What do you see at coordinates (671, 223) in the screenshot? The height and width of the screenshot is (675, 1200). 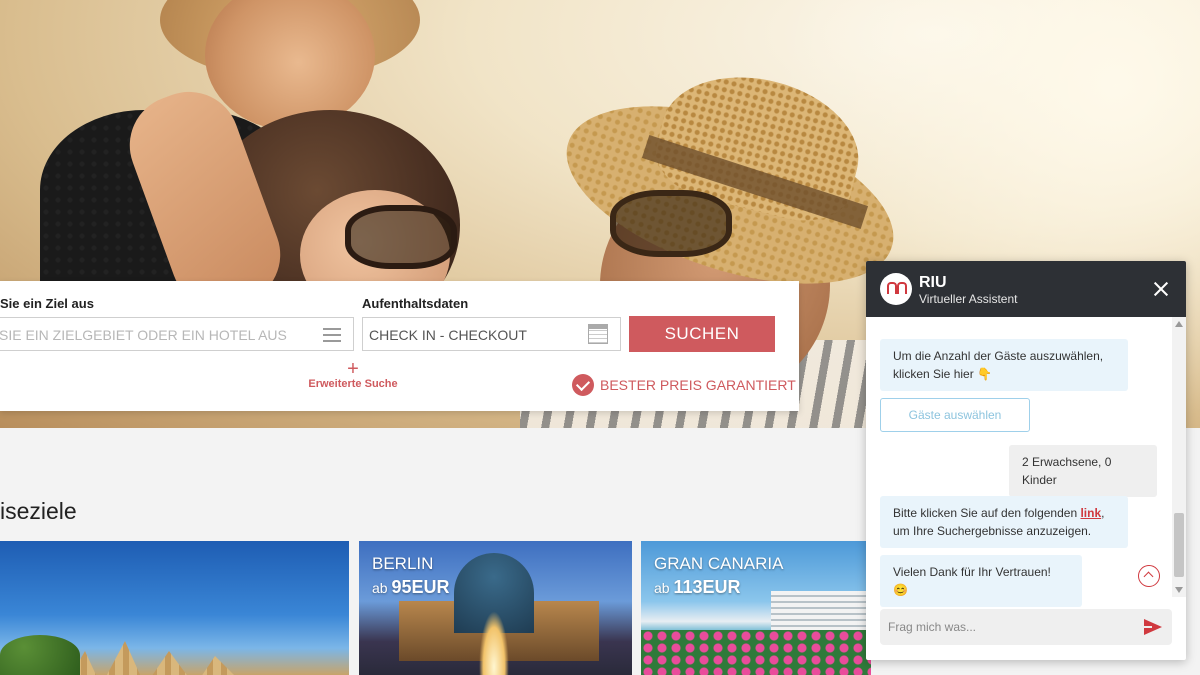 I see `hero-father-sunglasses` at bounding box center [671, 223].